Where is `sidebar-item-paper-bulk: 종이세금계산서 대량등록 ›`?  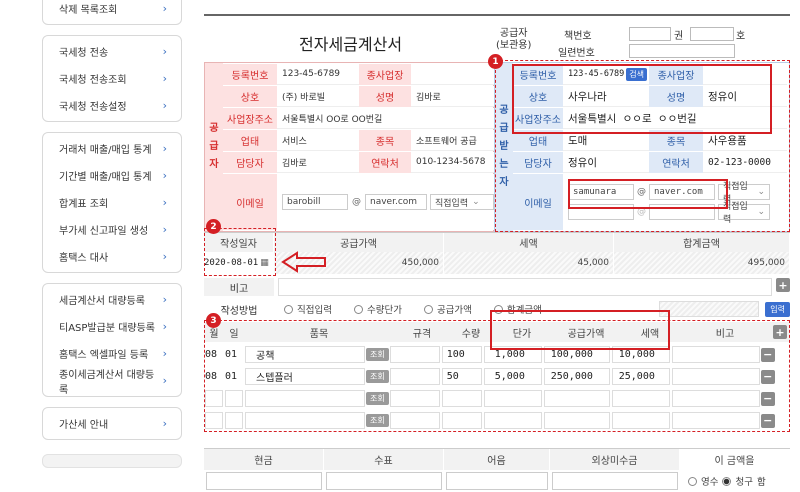 sidebar-item-paper-bulk: 종이세금계산서 대량등록 › is located at coordinates (112, 381).